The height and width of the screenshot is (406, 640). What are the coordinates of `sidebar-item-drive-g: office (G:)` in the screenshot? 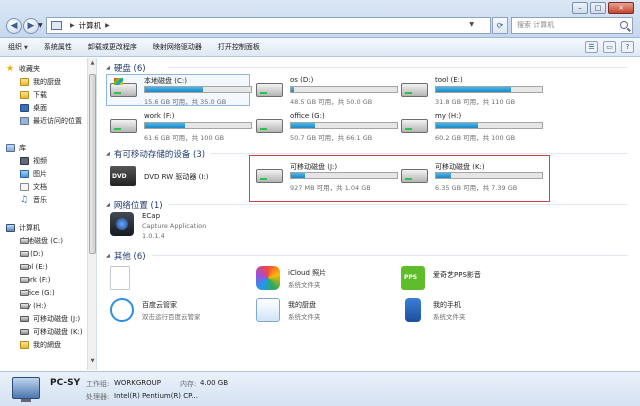 It's located at (37, 293).